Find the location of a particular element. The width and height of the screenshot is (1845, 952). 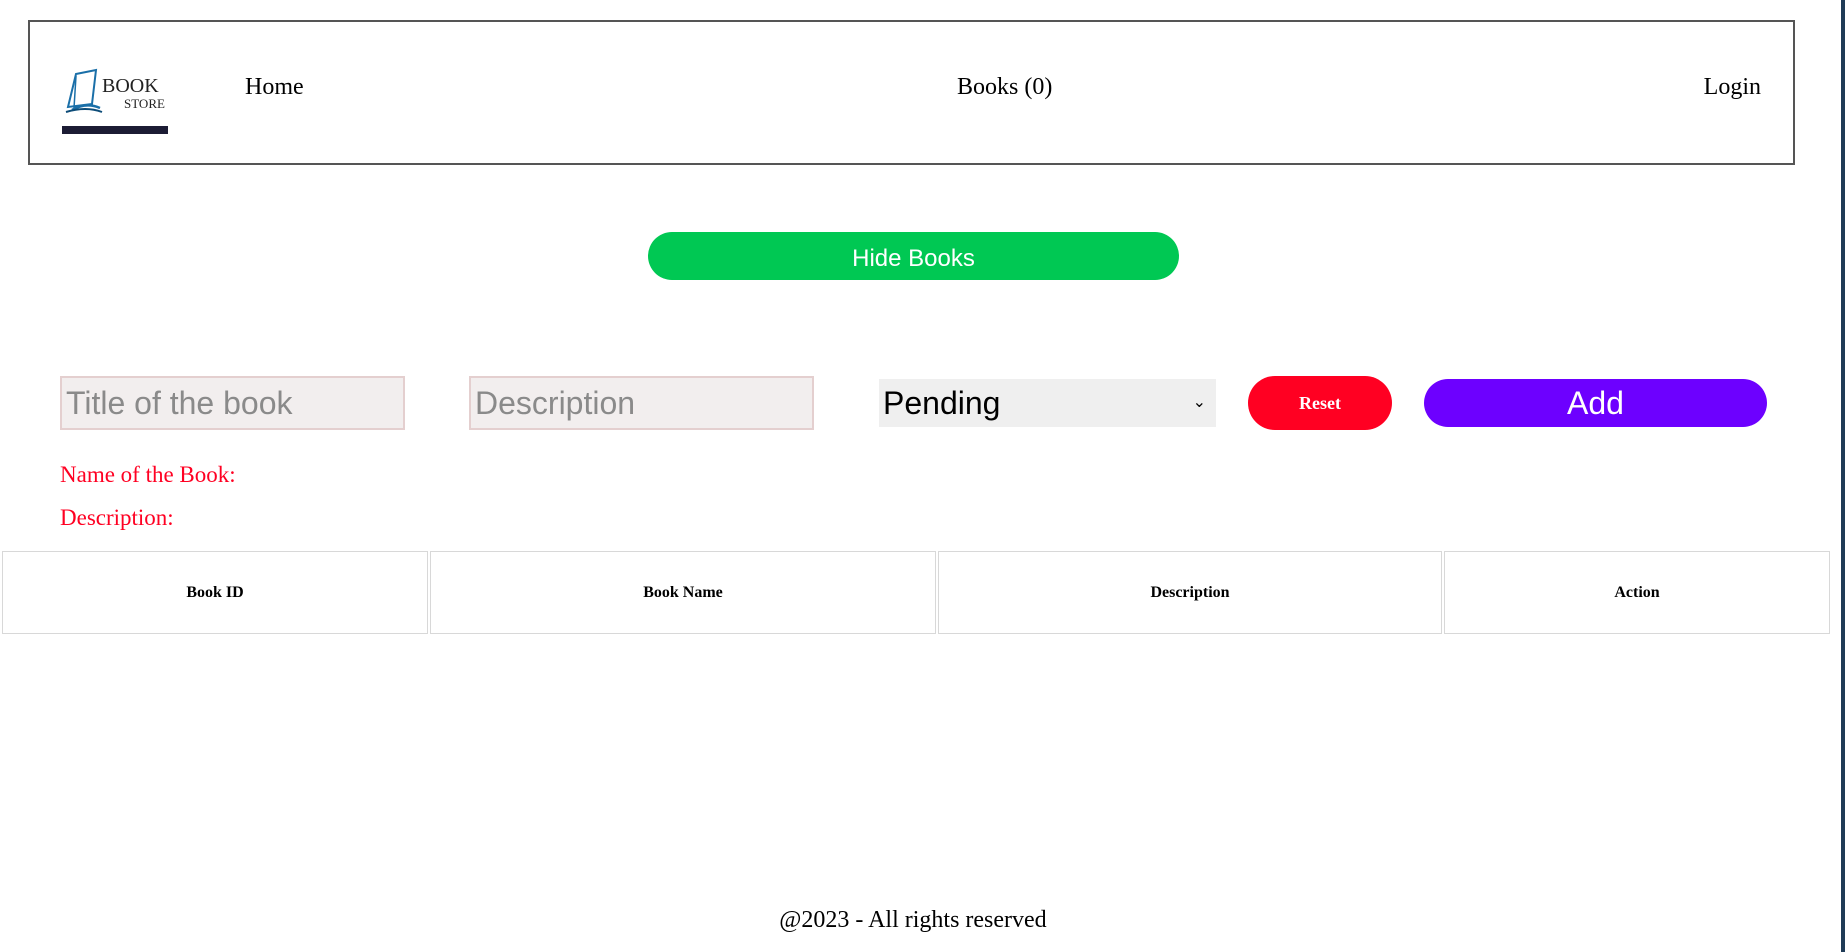

navbar: BOOK STORE Home Books (0) Login is located at coordinates (911, 92).